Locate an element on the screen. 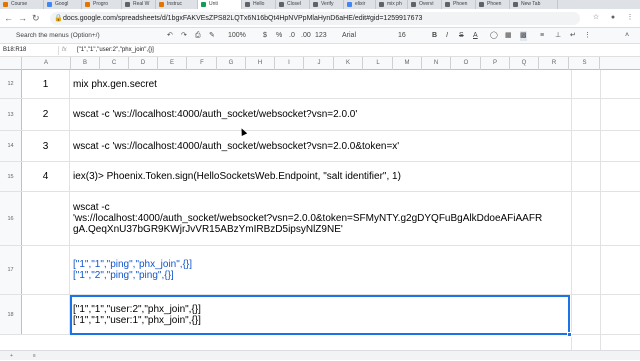 The height and width of the screenshot is (361, 640). column-header: D is located at coordinates (143, 63).